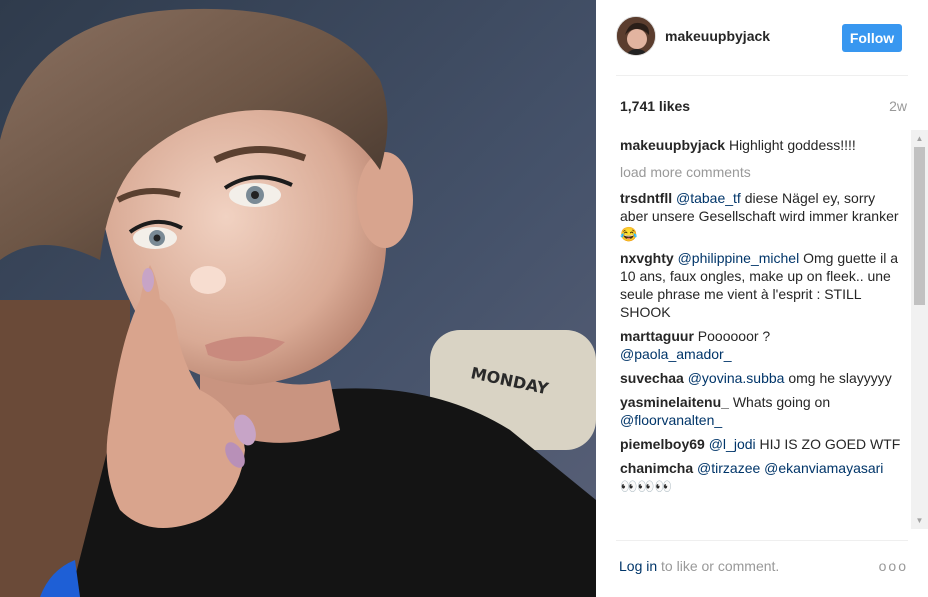 This screenshot has width=928, height=597. I want to click on comment-mention: @floorvanalten_, so click(671, 420).